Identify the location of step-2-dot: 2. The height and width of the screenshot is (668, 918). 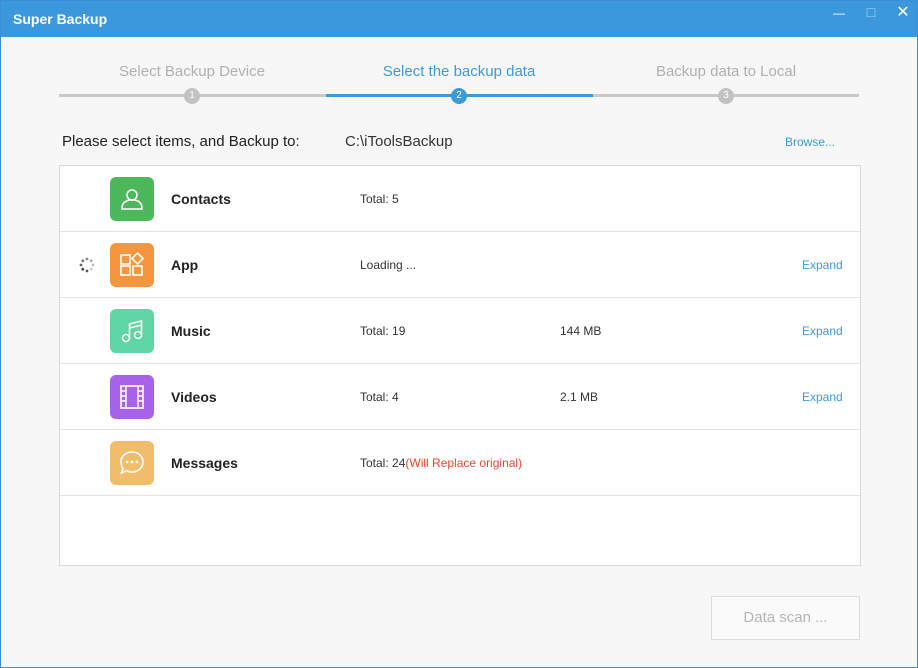
(459, 96).